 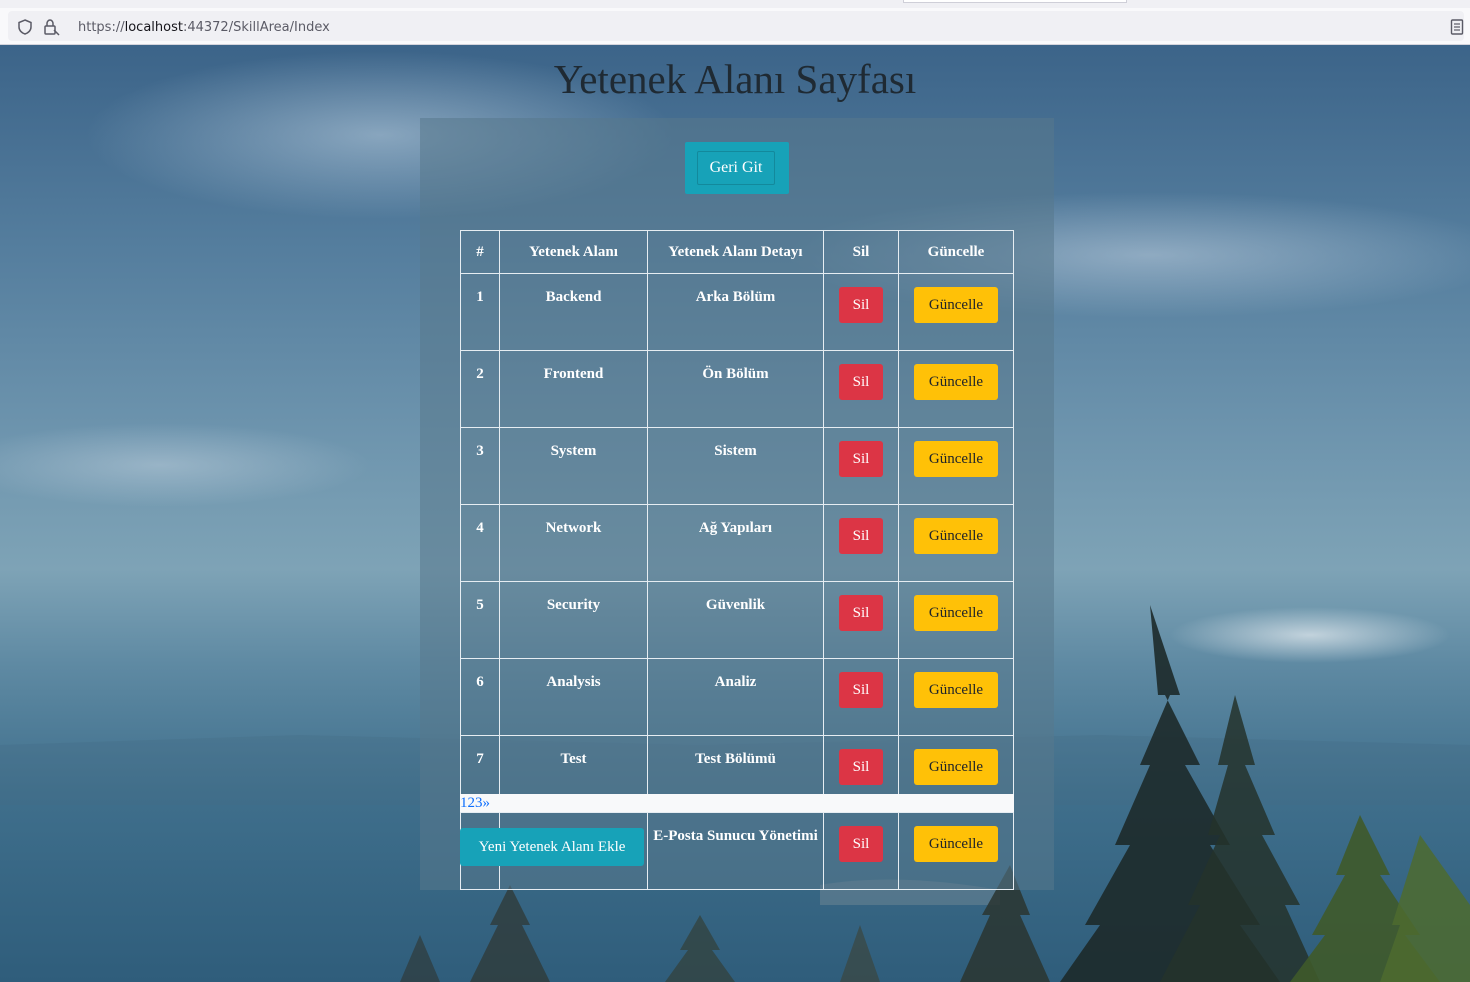 I want to click on table-row: 1 Backend Arka Bölüm Sil Güncelle, so click(x=737, y=312).